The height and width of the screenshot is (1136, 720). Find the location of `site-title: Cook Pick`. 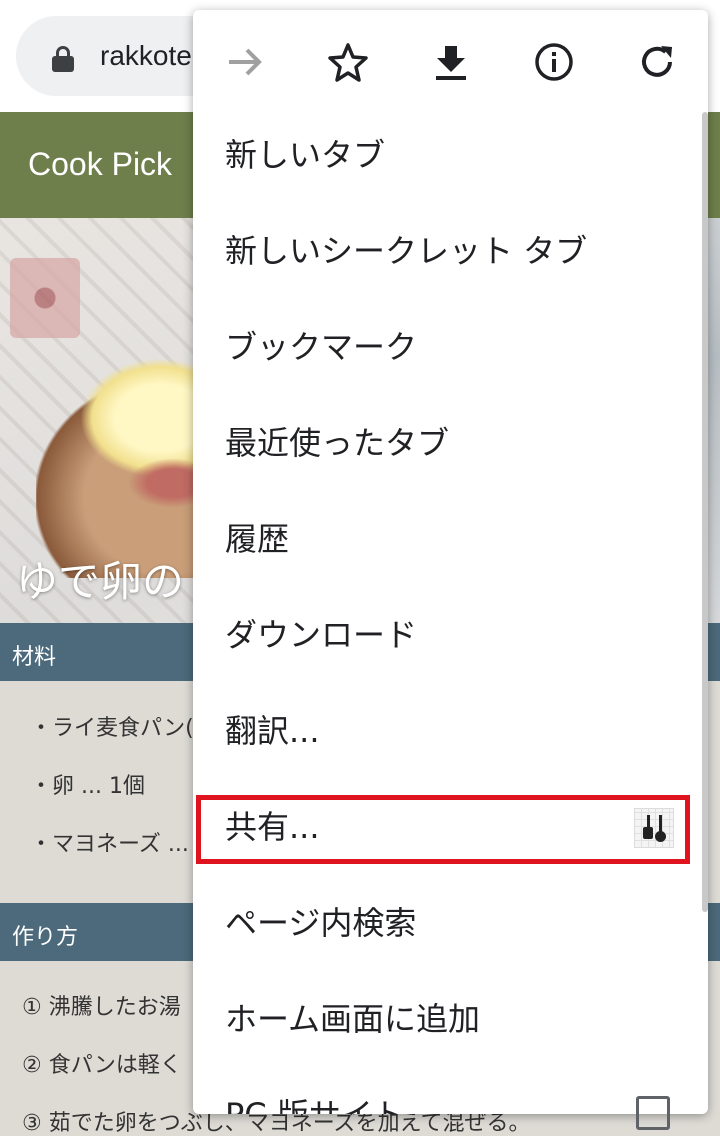

site-title: Cook Pick is located at coordinates (100, 164).